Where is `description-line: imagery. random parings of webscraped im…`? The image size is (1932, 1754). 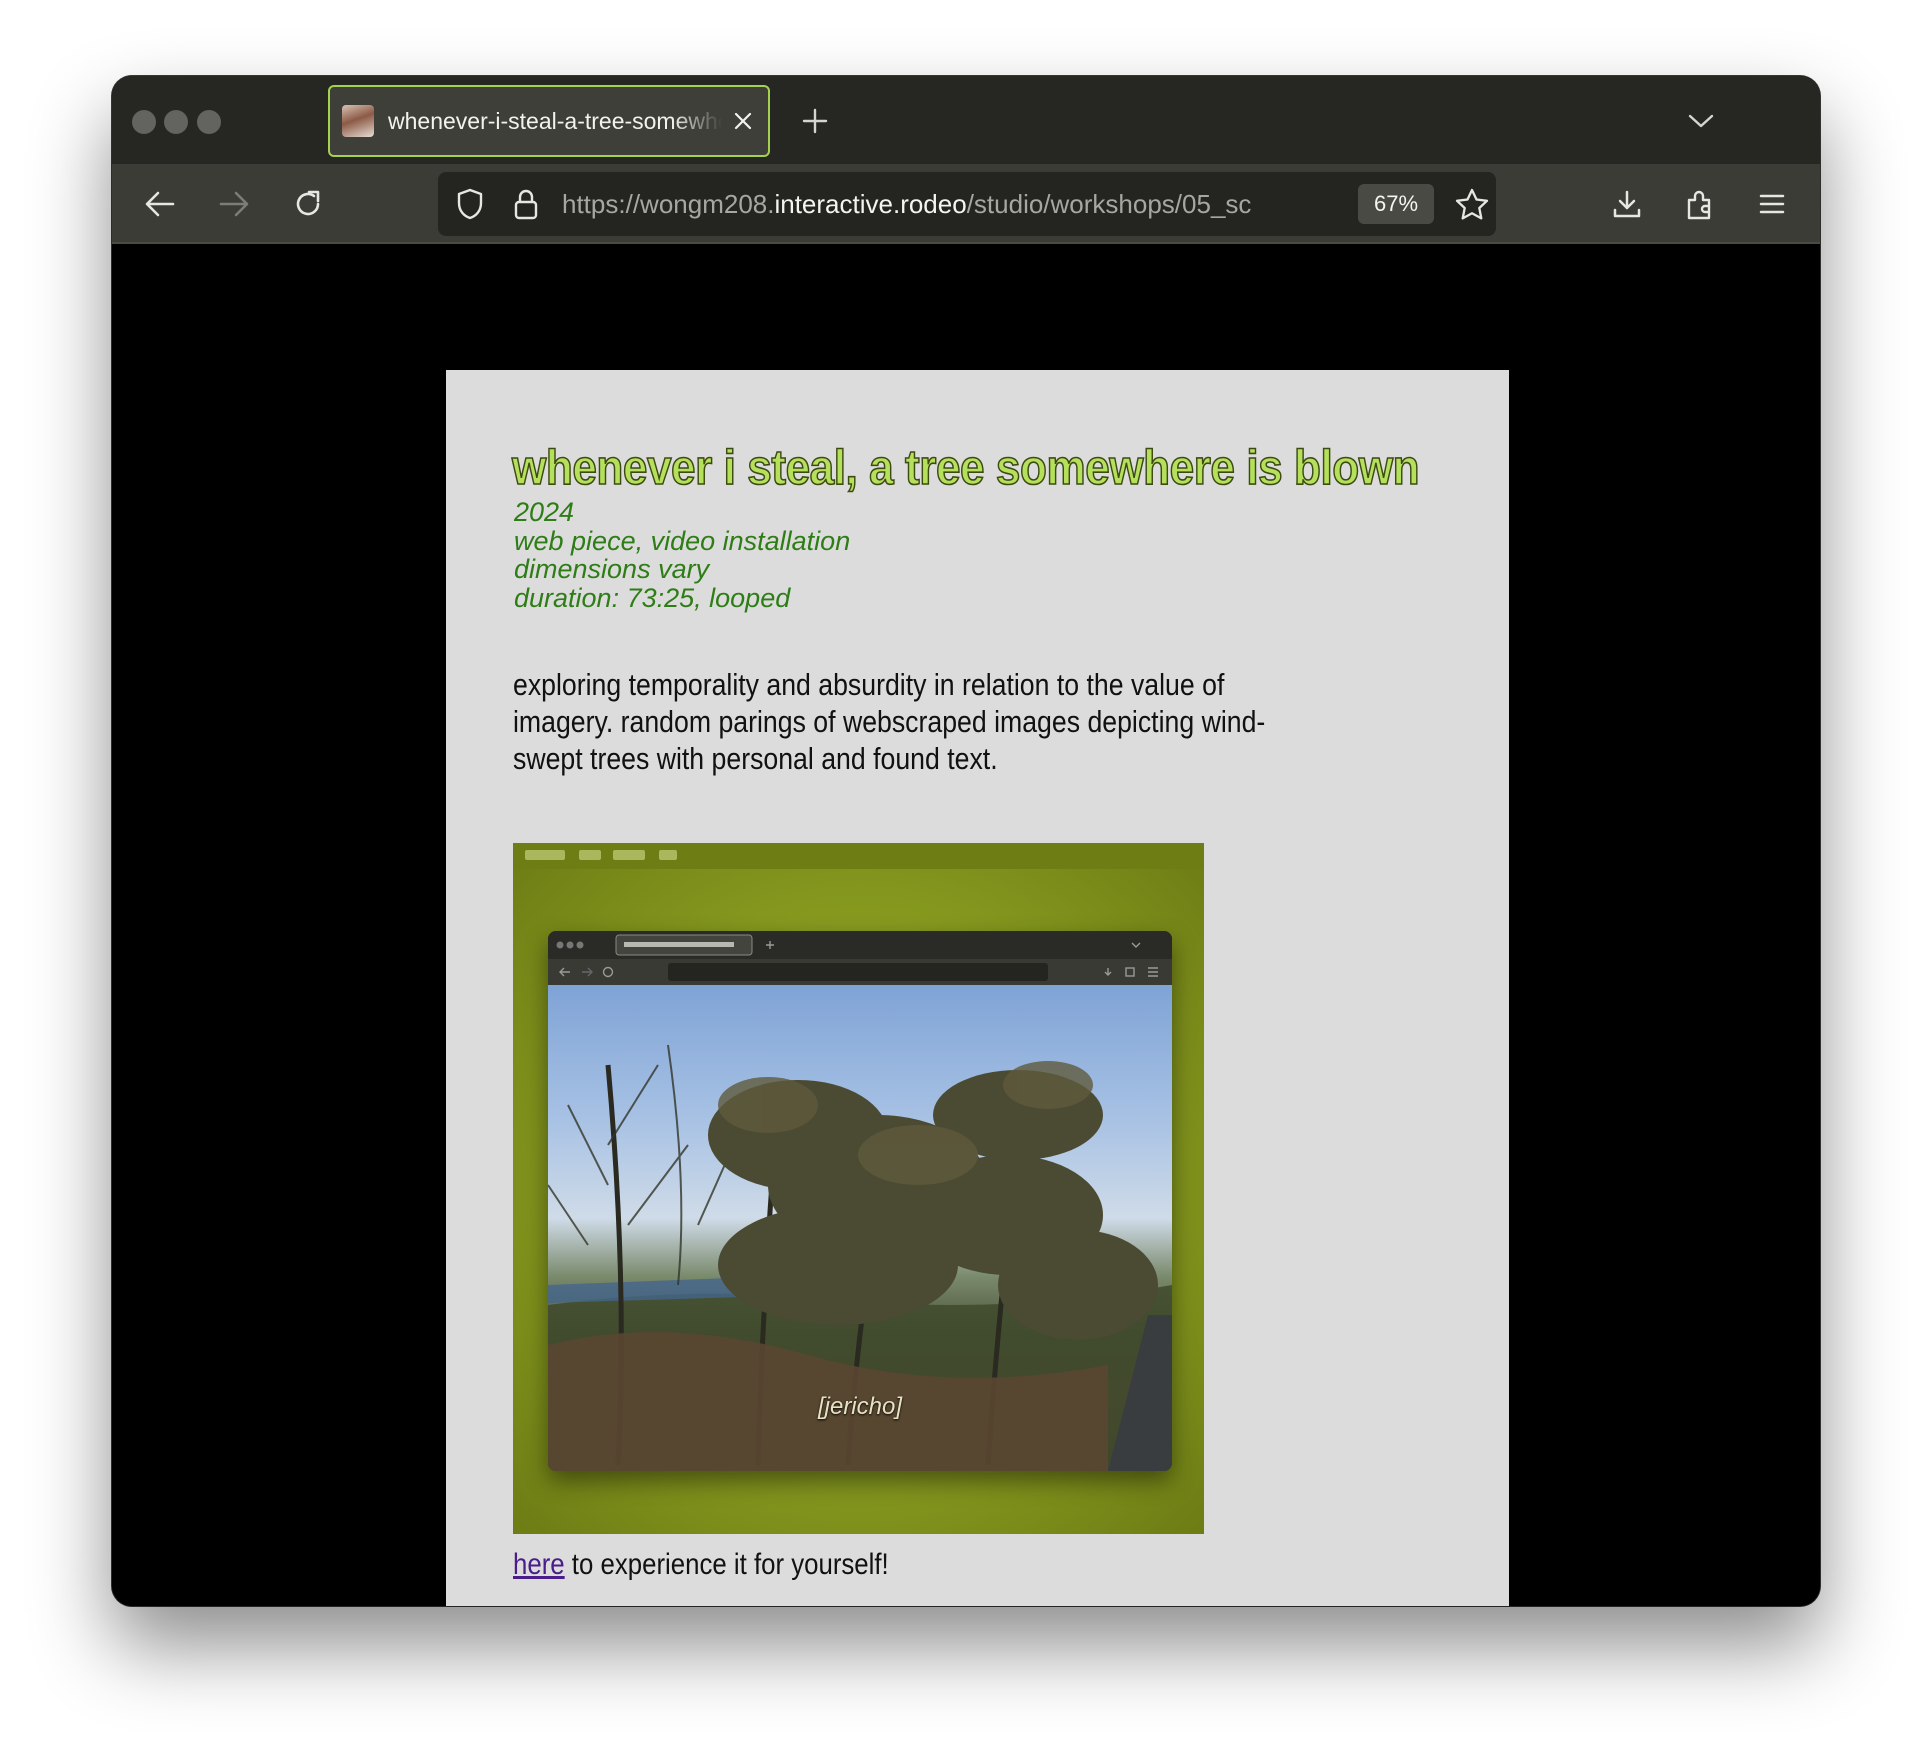
description-line: imagery. random parings of webscraped im… is located at coordinates (889, 721).